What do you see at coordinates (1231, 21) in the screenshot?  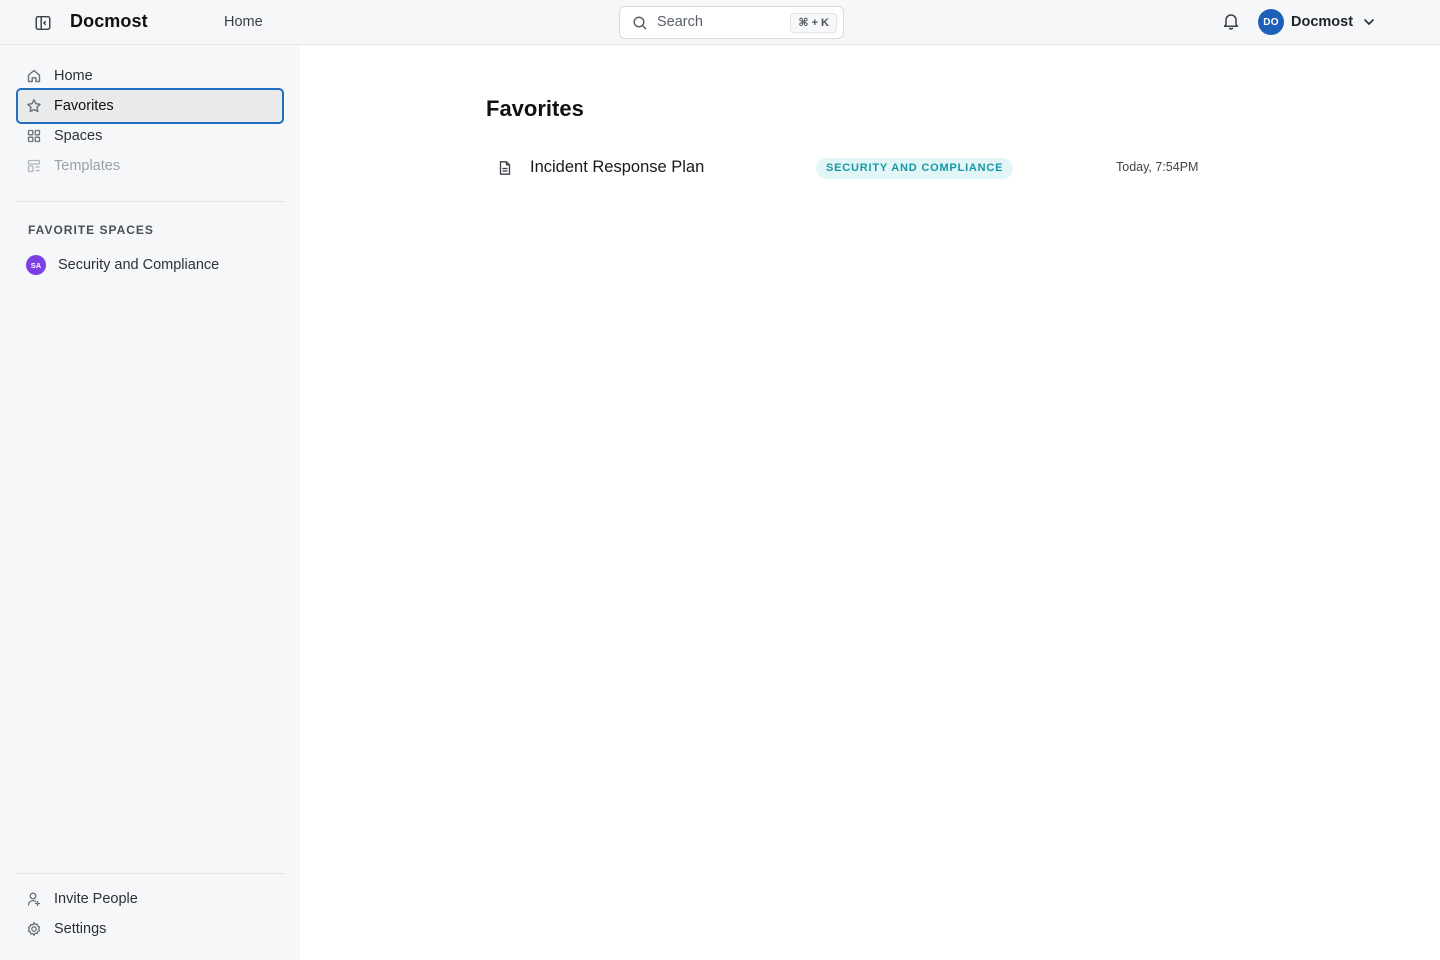 I see `notifications-bell-icon` at bounding box center [1231, 21].